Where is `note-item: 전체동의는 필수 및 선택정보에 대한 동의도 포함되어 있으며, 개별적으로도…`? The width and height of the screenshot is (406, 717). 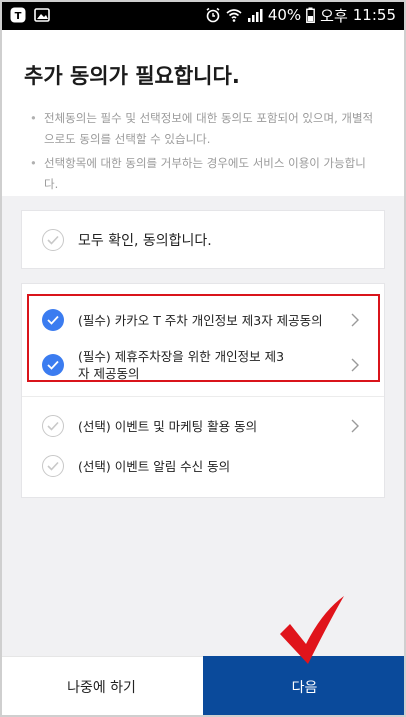
note-item: 전체동의는 필수 및 선택정보에 대한 동의도 포함되어 있으며, 개별적으로도… is located at coordinates (204, 129).